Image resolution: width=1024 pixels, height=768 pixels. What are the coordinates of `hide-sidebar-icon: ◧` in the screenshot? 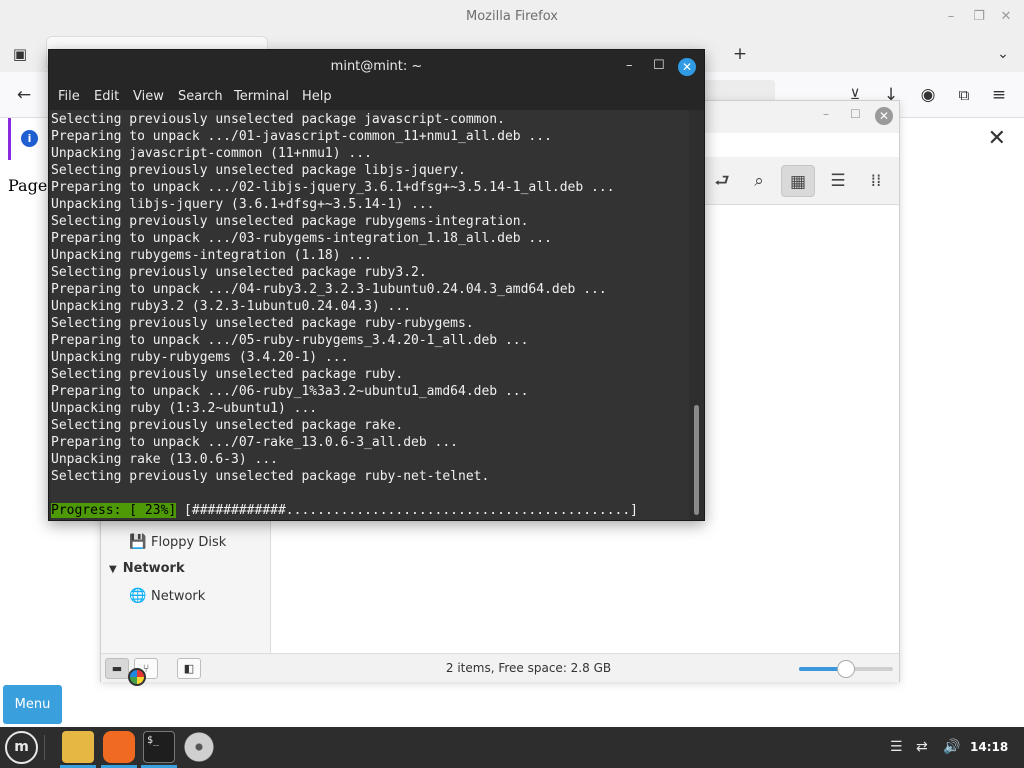 It's located at (189, 668).